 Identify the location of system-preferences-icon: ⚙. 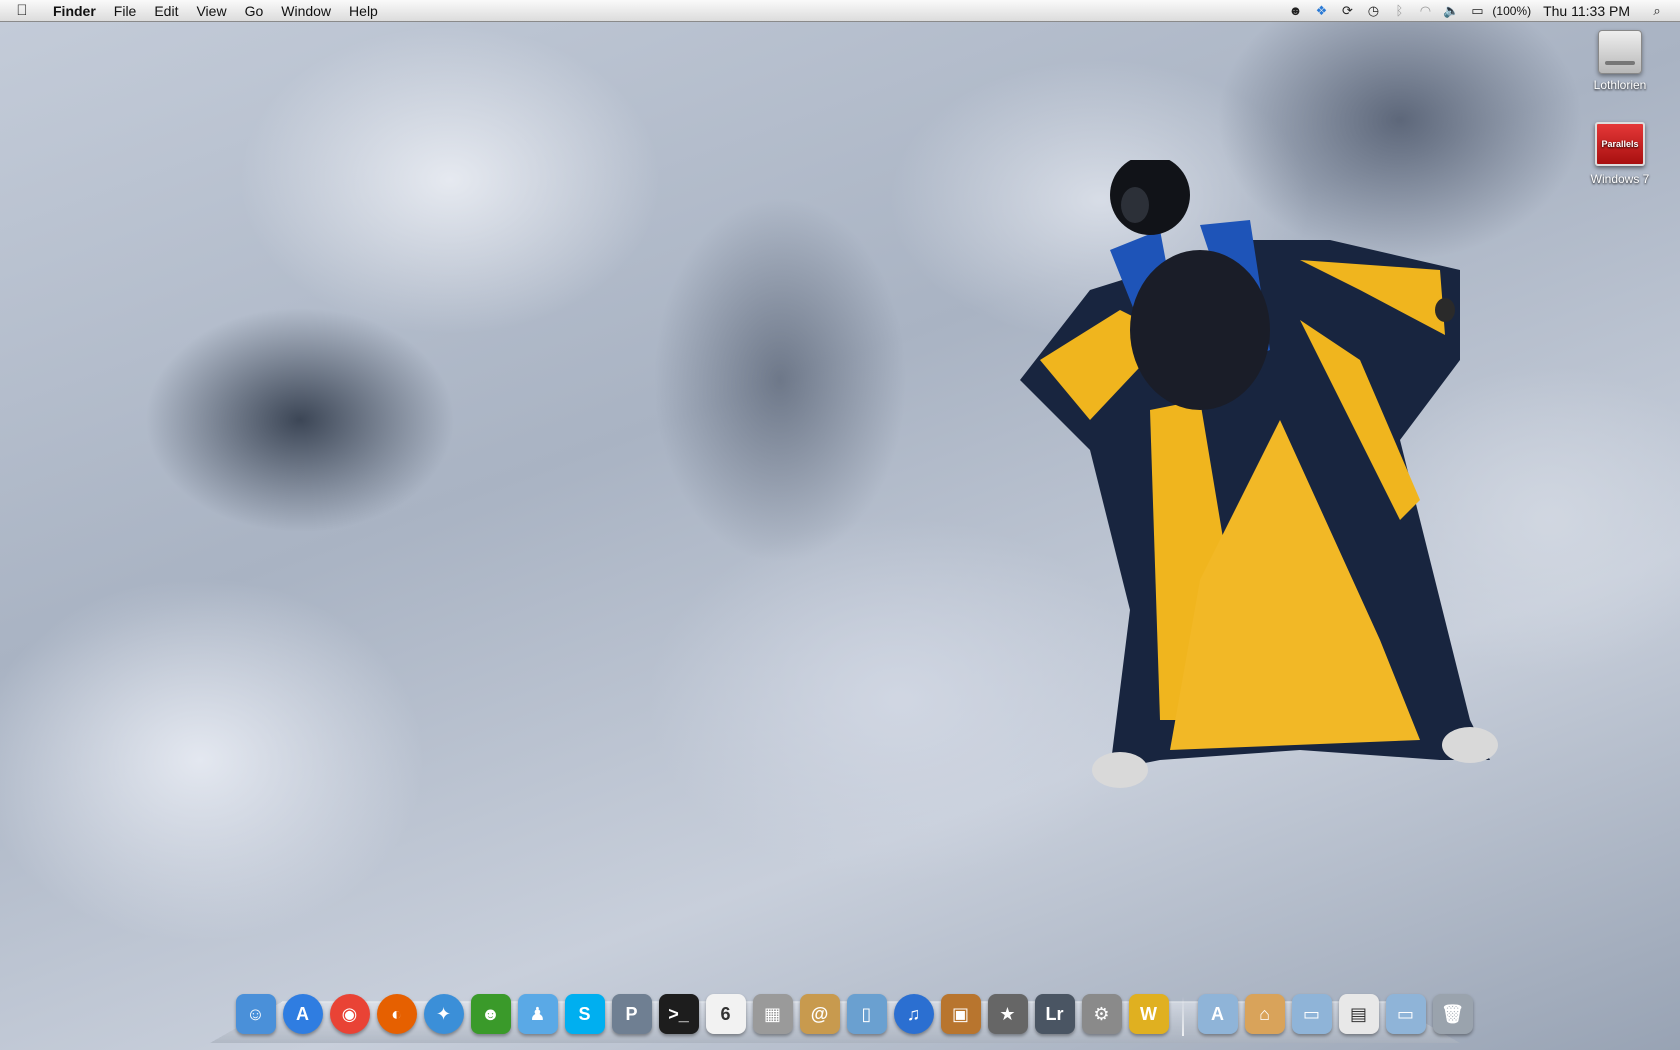
(1101, 1014).